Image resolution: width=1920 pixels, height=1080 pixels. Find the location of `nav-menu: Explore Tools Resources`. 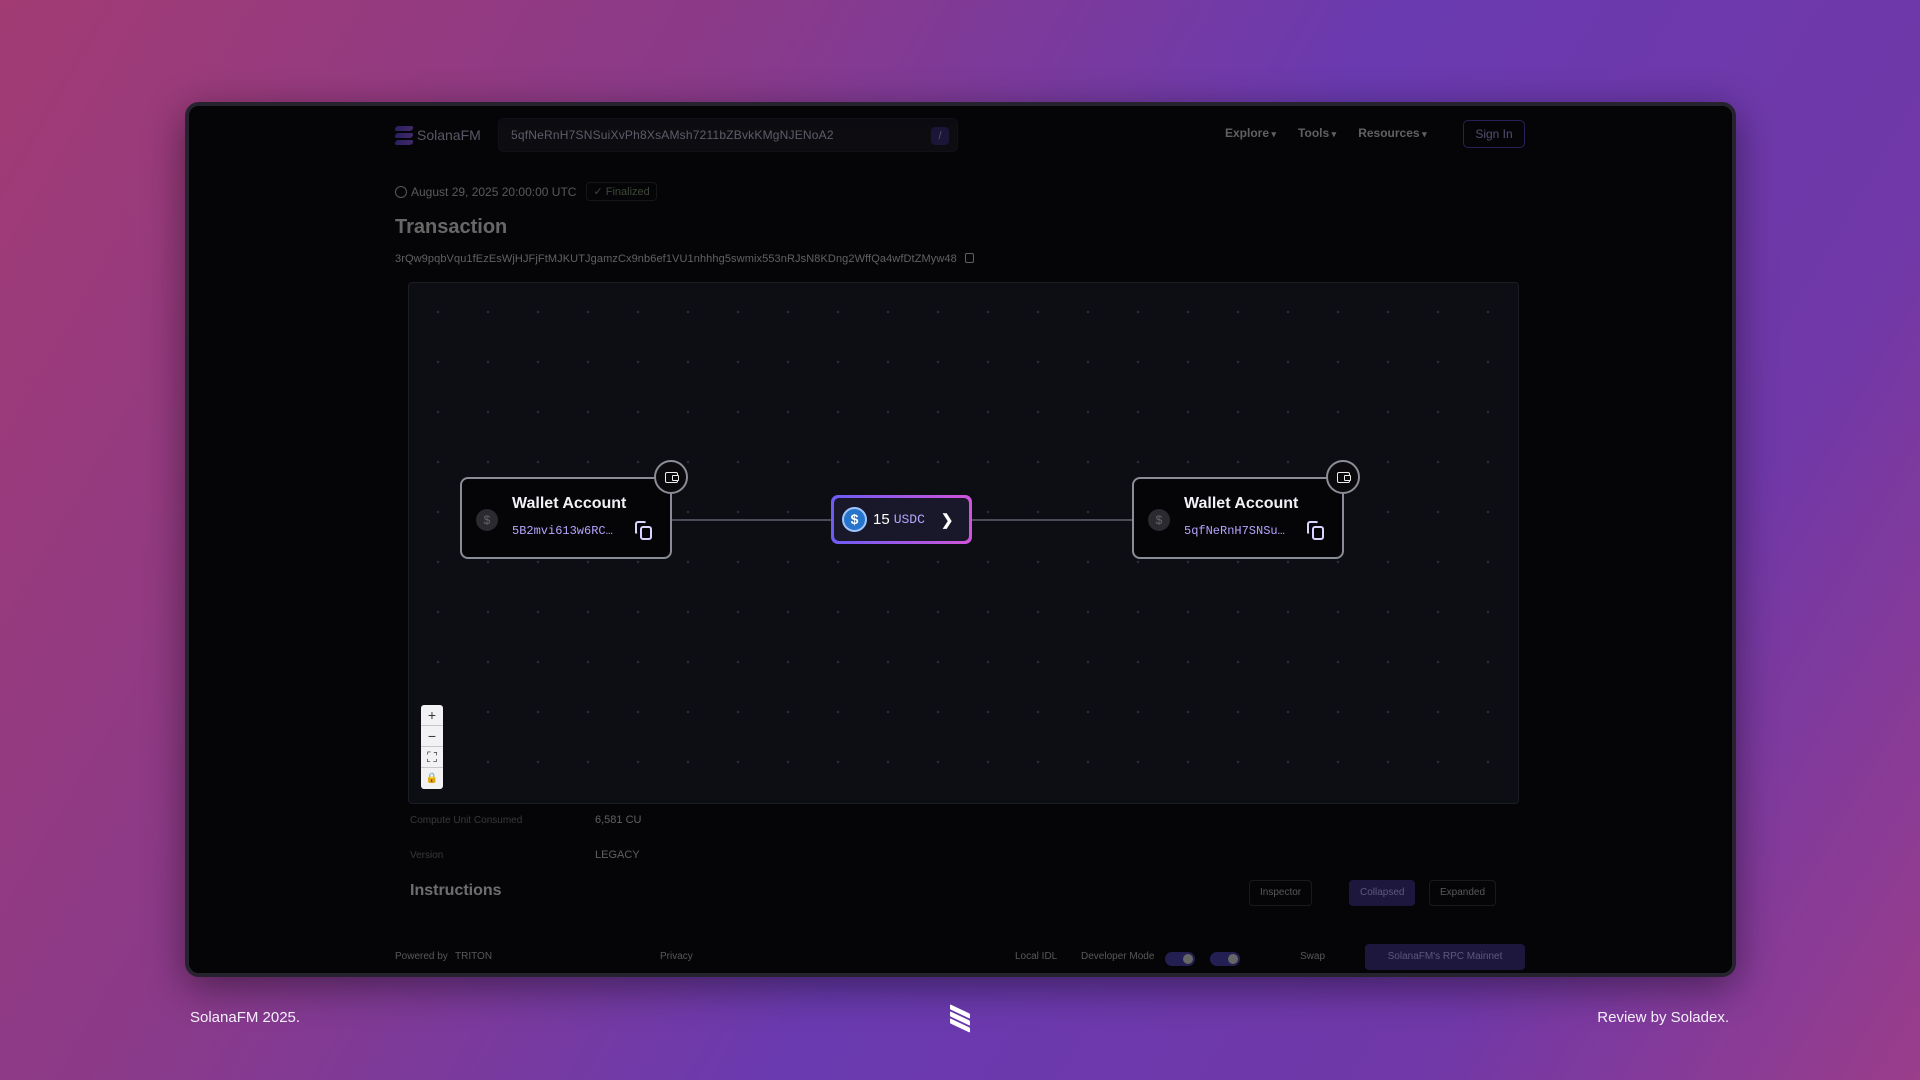

nav-menu: Explore Tools Resources is located at coordinates (1326, 133).